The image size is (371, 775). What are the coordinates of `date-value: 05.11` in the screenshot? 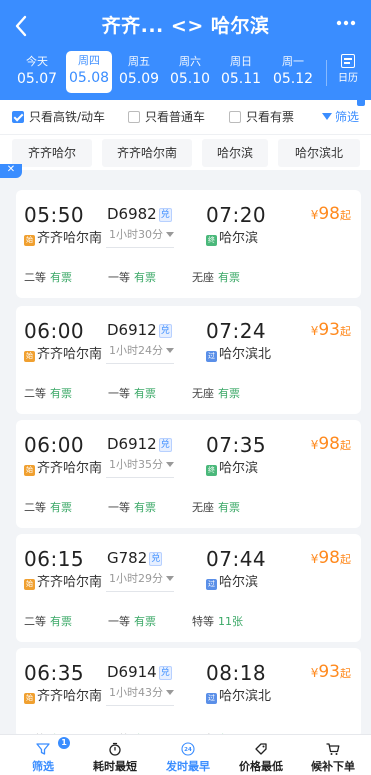 It's located at (241, 79).